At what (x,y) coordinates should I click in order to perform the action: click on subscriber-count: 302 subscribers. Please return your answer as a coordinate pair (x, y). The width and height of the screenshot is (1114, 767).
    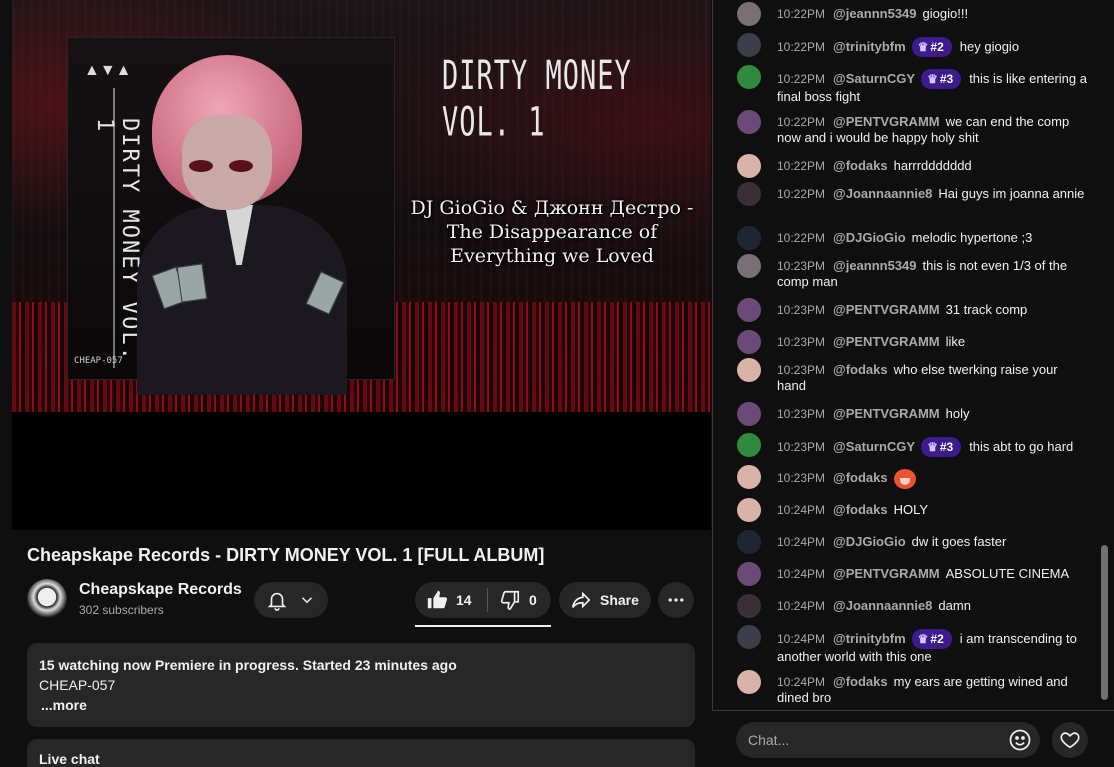
    Looking at the image, I should click on (121, 610).